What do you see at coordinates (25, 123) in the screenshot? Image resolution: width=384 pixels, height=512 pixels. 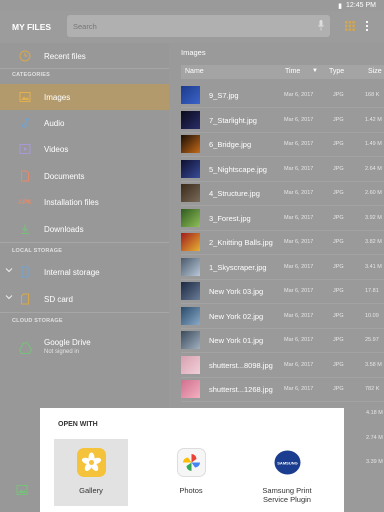 I see `music-note-icon` at bounding box center [25, 123].